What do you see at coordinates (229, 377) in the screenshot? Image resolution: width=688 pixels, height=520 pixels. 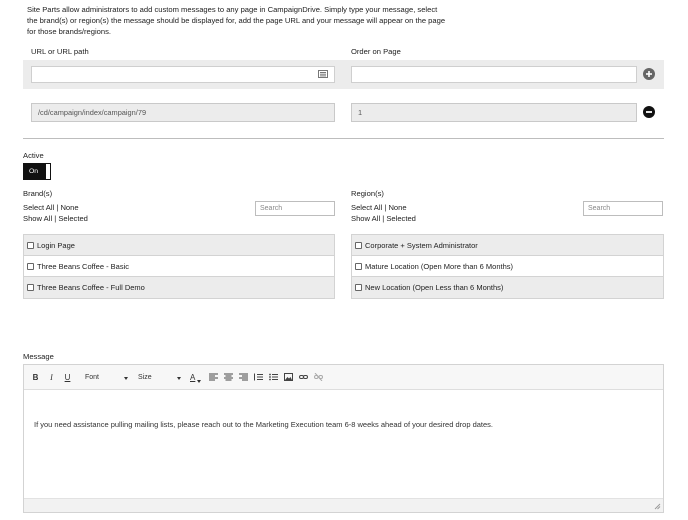 I see `align-center-icon` at bounding box center [229, 377].